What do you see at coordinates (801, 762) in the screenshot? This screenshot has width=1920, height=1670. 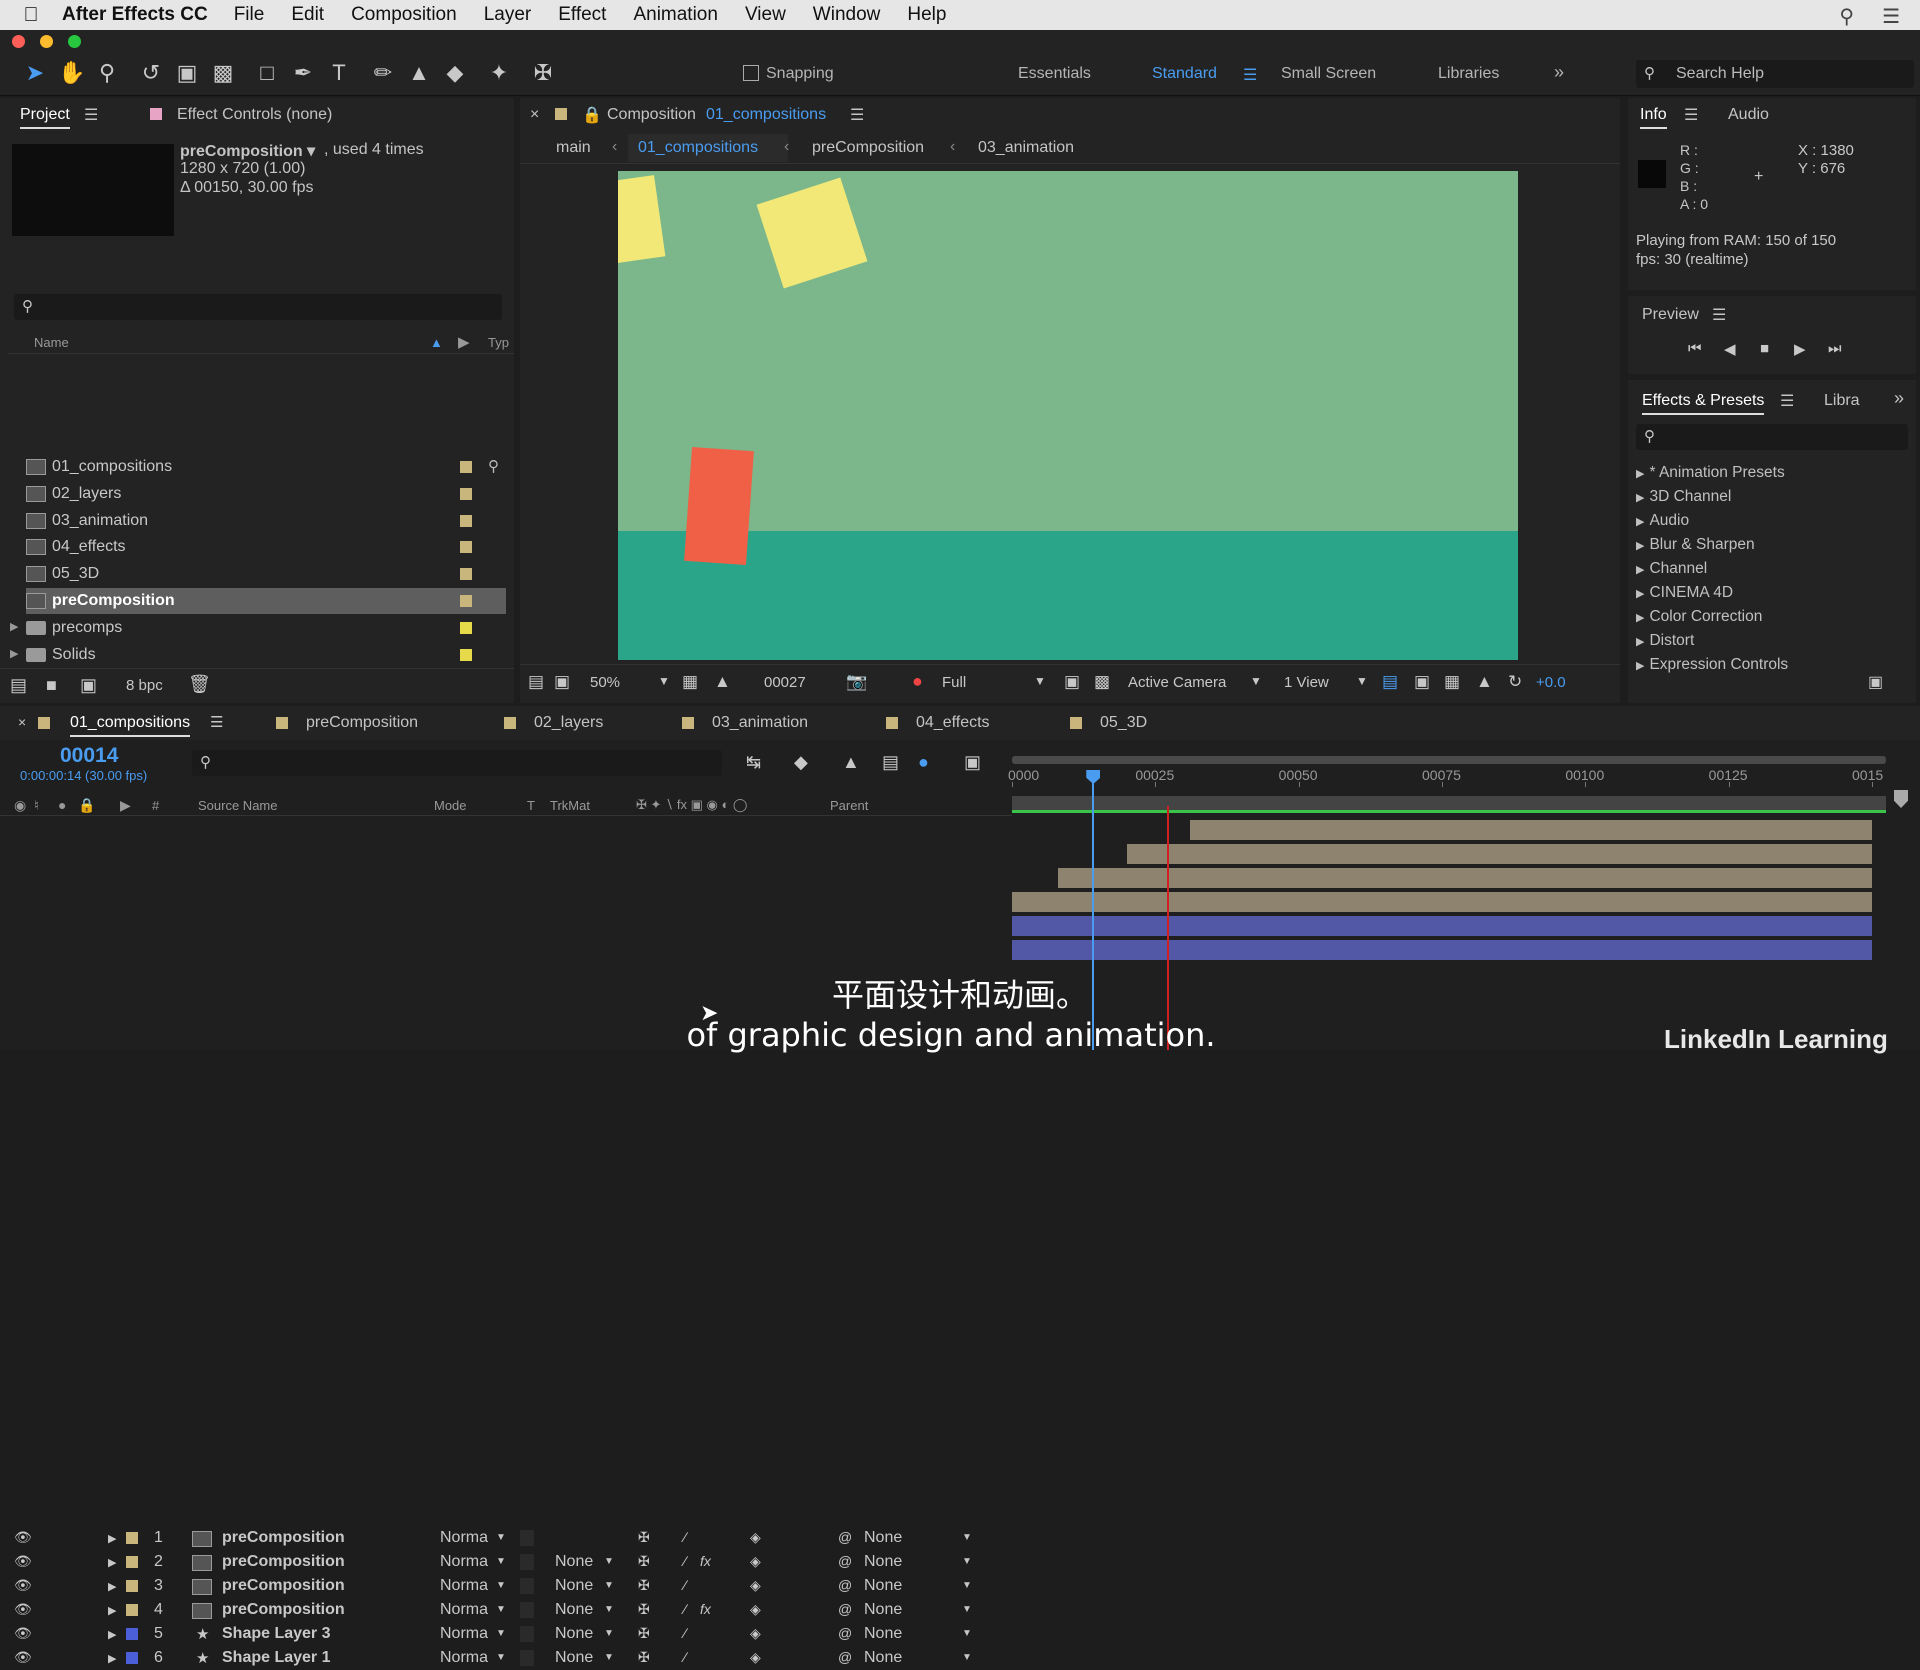 I see `draft-3d-icon: ◆` at bounding box center [801, 762].